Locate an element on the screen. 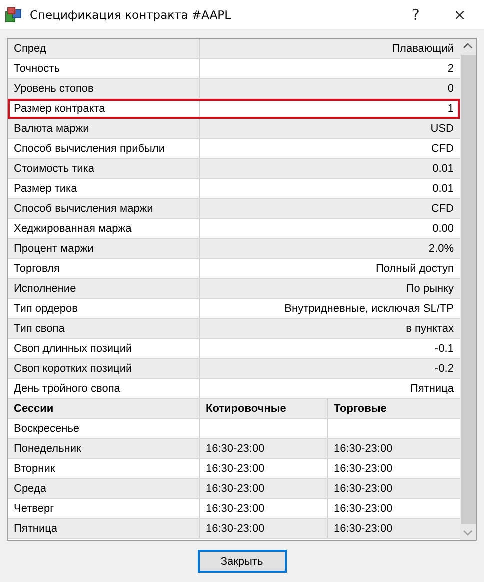 Image resolution: width=484 pixels, height=582 pixels. property-name: Тип ордеров is located at coordinates (46, 308).